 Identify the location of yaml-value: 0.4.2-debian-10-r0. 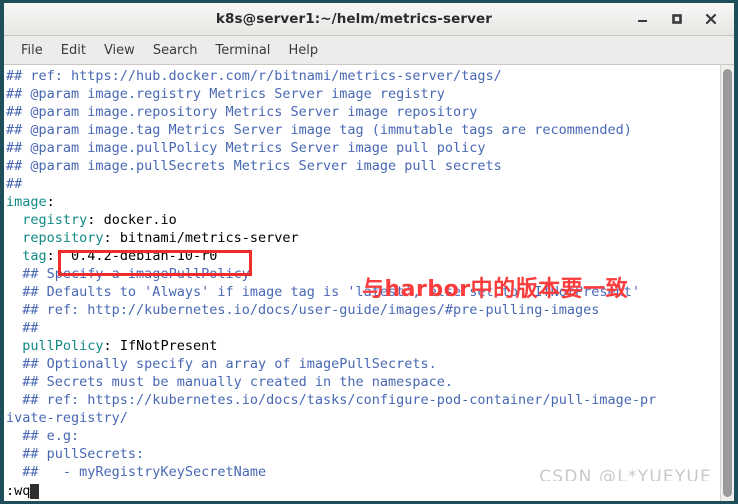
(136, 256).